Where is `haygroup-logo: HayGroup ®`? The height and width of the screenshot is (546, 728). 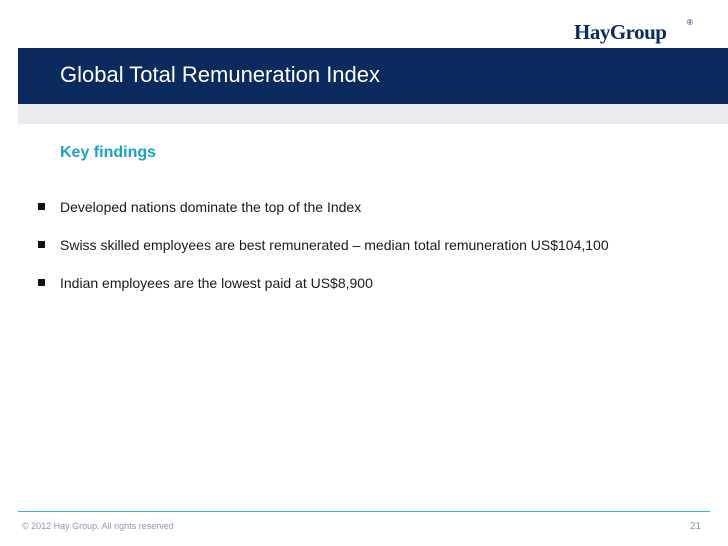 haygroup-logo: HayGroup ® is located at coordinates (635, 32).